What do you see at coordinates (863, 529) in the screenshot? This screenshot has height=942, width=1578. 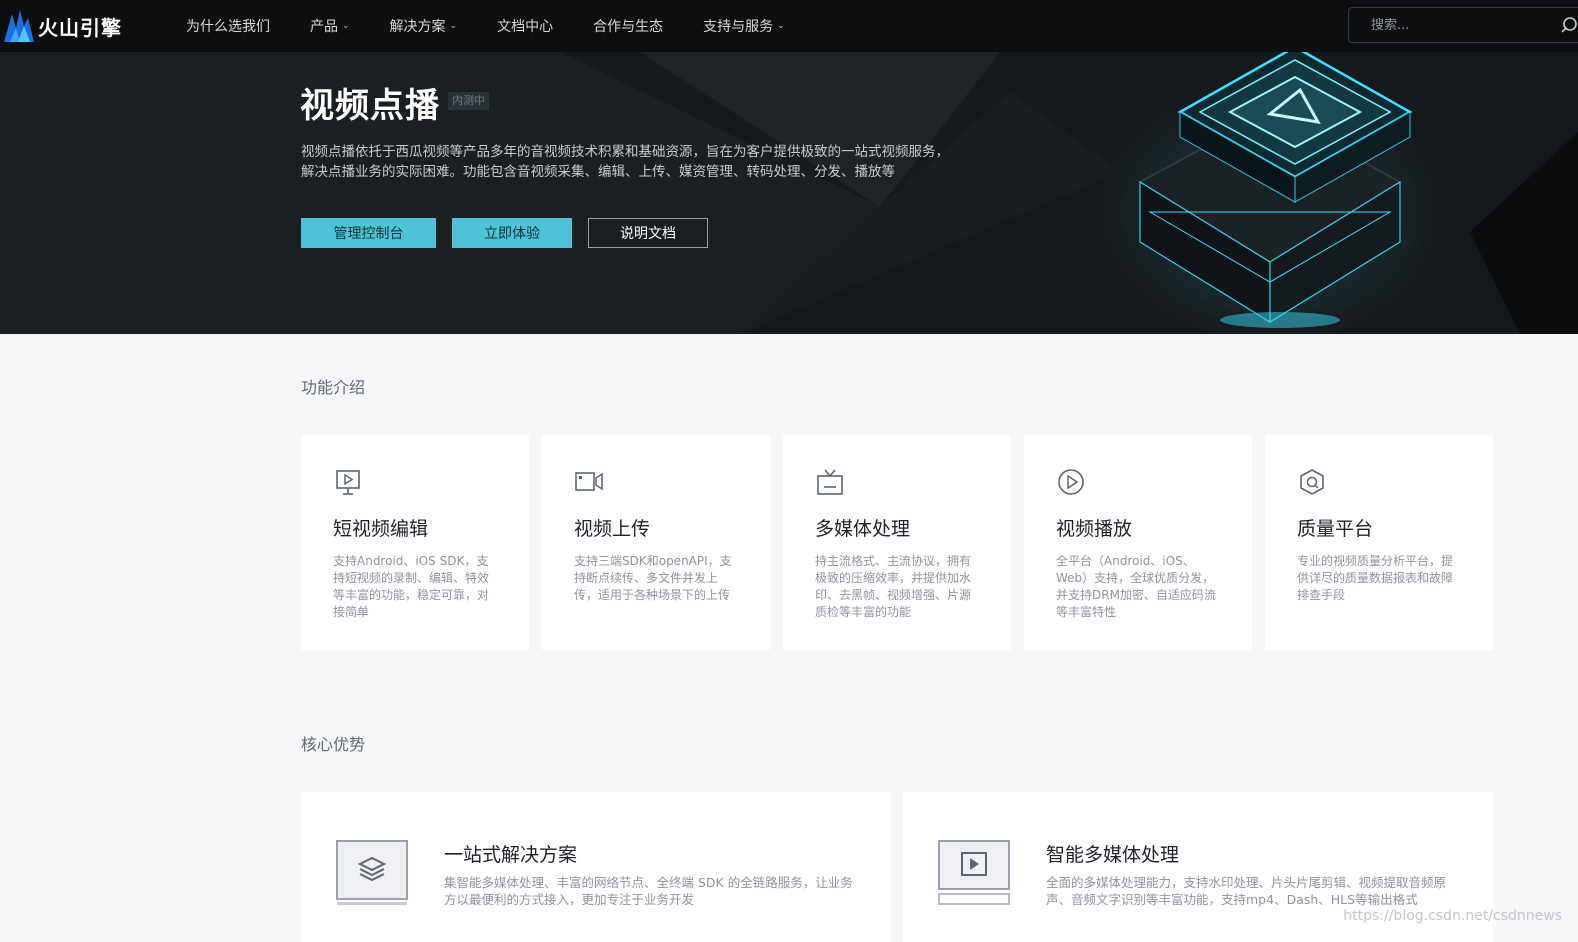 I see `feature-title: 多媒体处理` at bounding box center [863, 529].